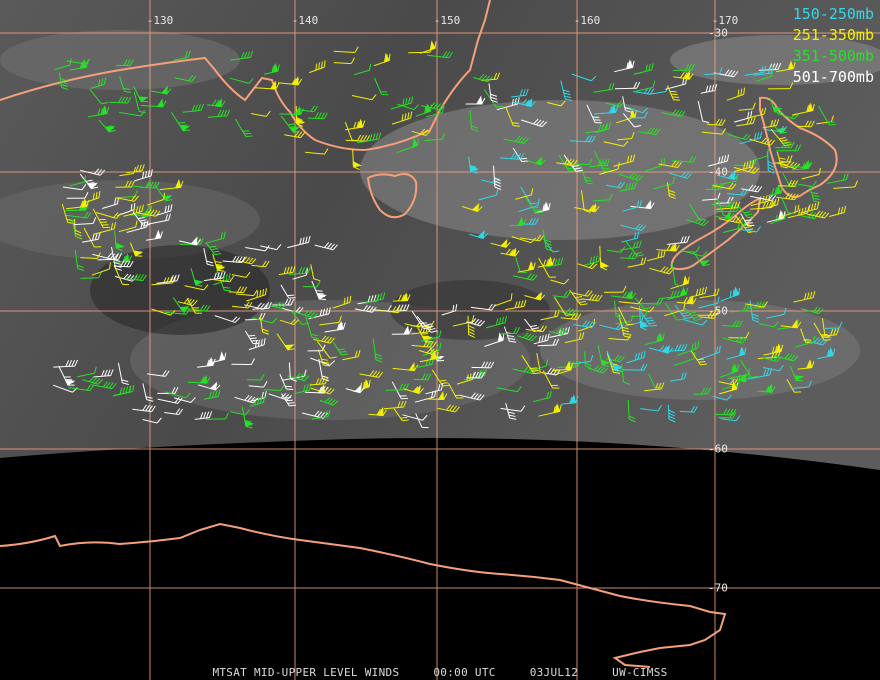 The height and width of the screenshot is (680, 880). What do you see at coordinates (718, 172) in the screenshot?
I see `latitude-label: -40` at bounding box center [718, 172].